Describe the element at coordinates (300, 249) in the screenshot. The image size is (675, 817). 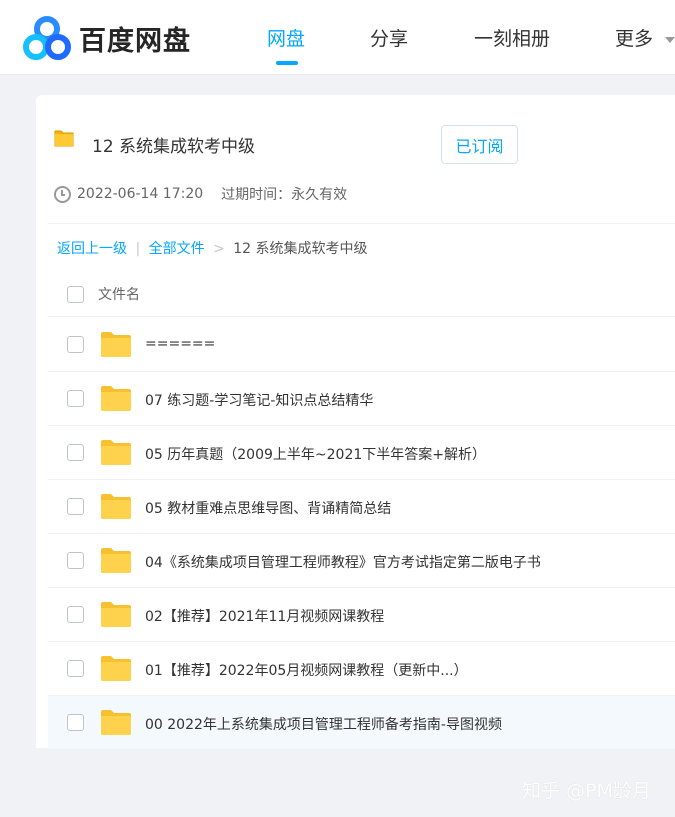
I see `breadcrumb-current: 12 系统集成软考中级` at that location.